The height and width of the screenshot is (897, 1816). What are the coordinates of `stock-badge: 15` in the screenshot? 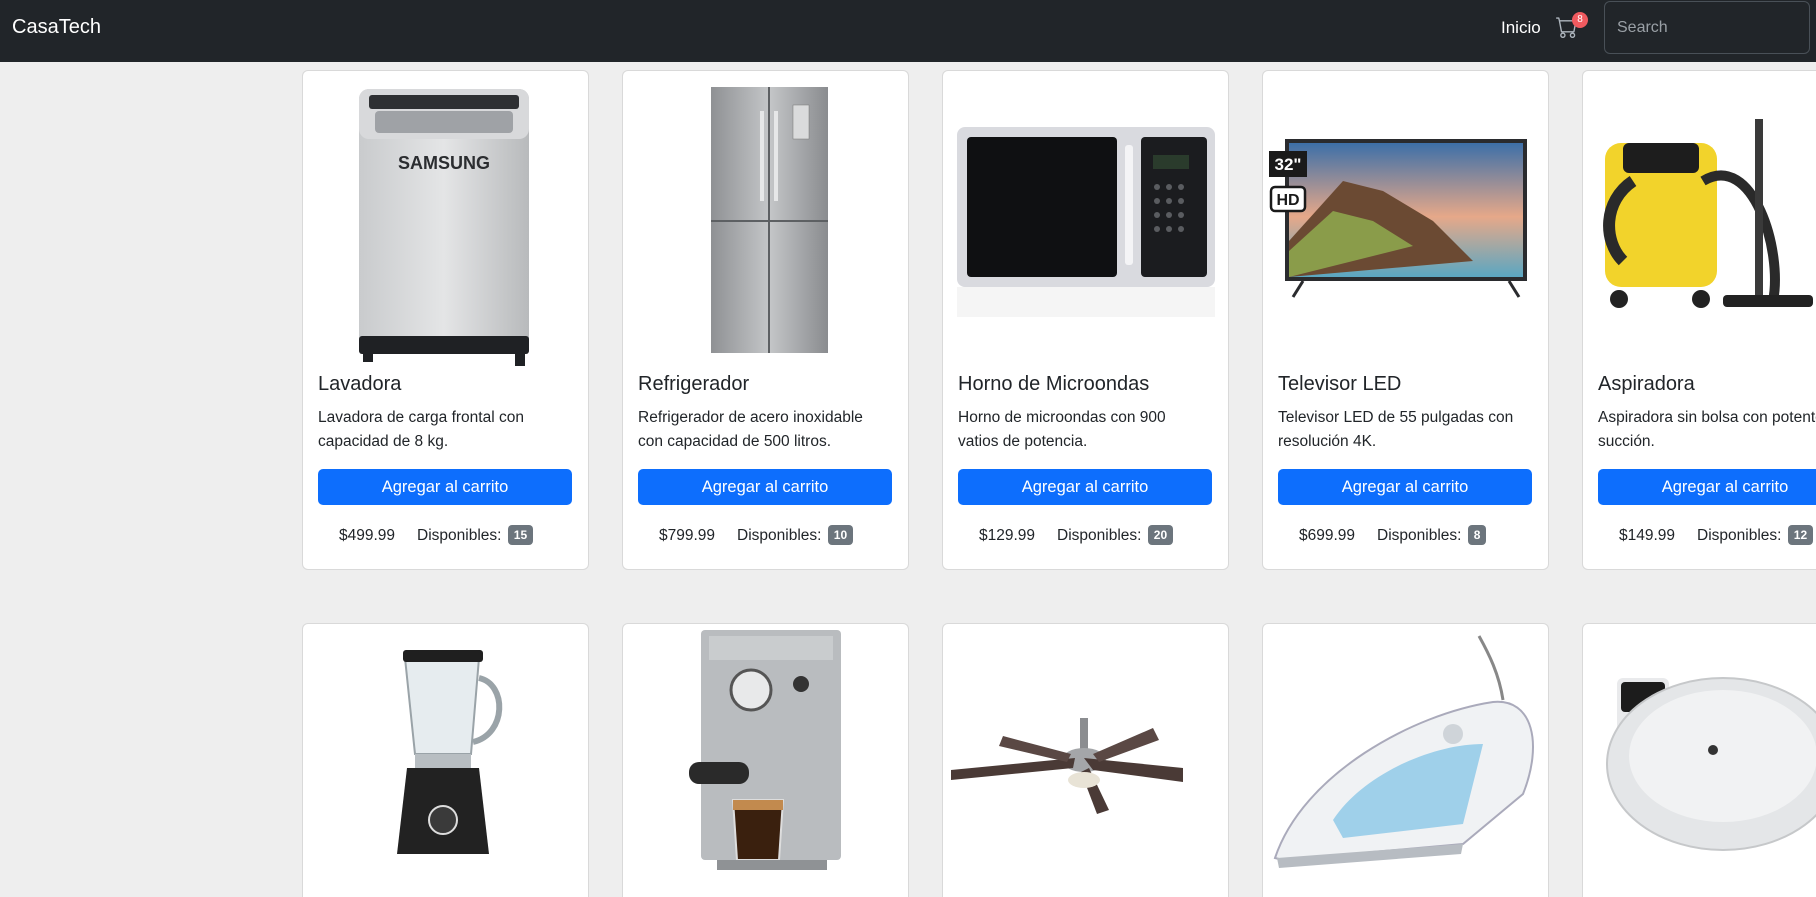 It's located at (520, 535).